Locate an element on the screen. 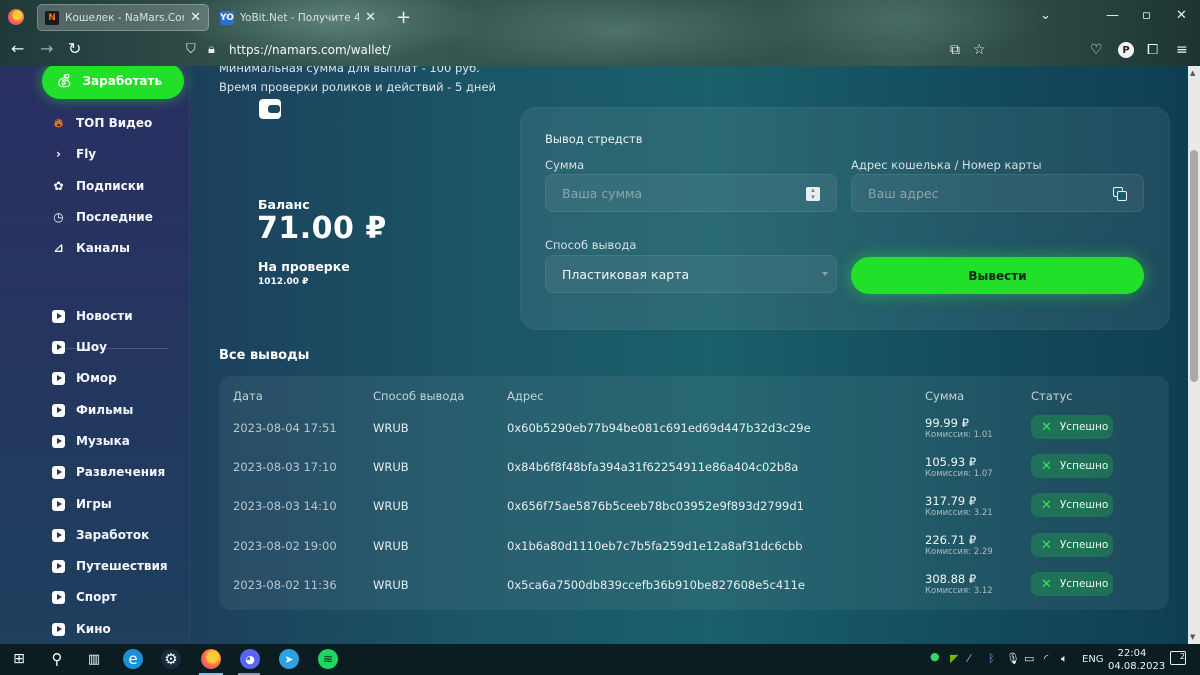 Image resolution: width=1200 pixels, height=675 pixels. profile-avatar: P is located at coordinates (1126, 50).